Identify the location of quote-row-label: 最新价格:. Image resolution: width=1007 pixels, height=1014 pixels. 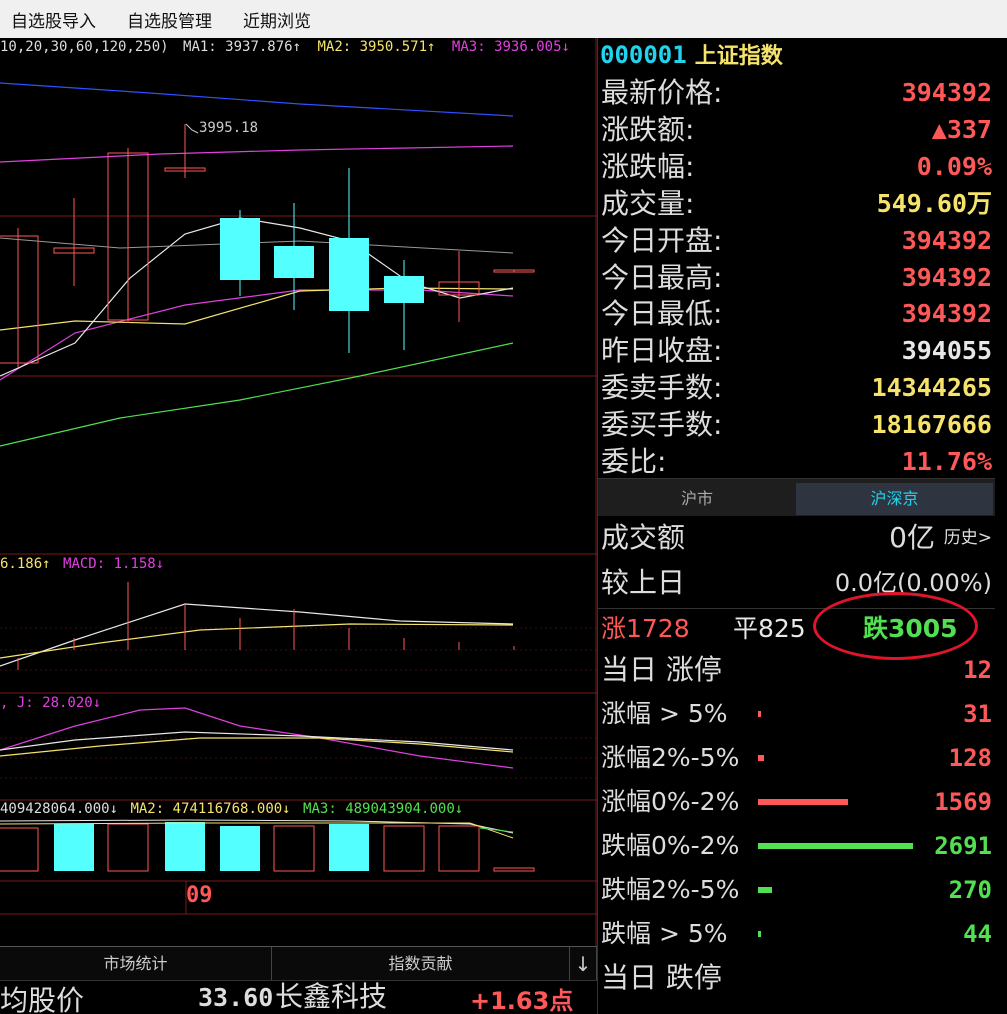
(662, 92).